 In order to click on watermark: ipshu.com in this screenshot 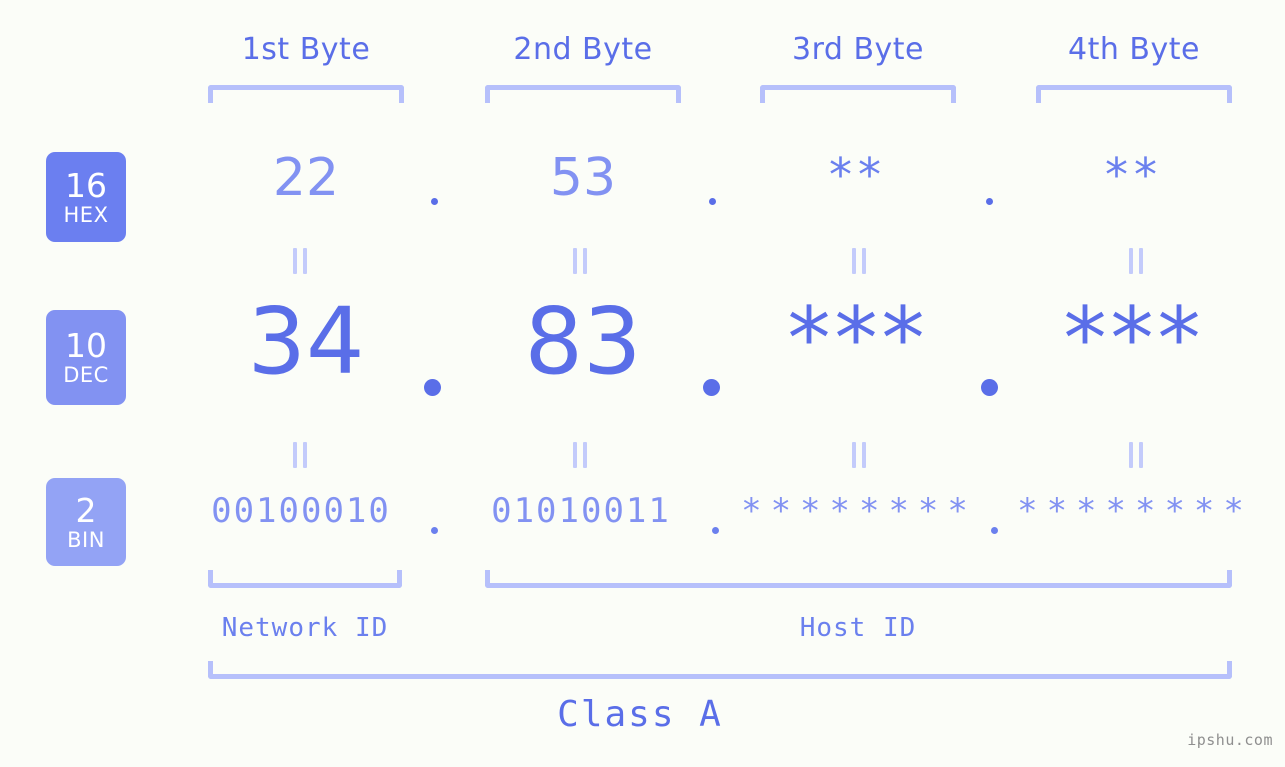, I will do `click(1230, 740)`.